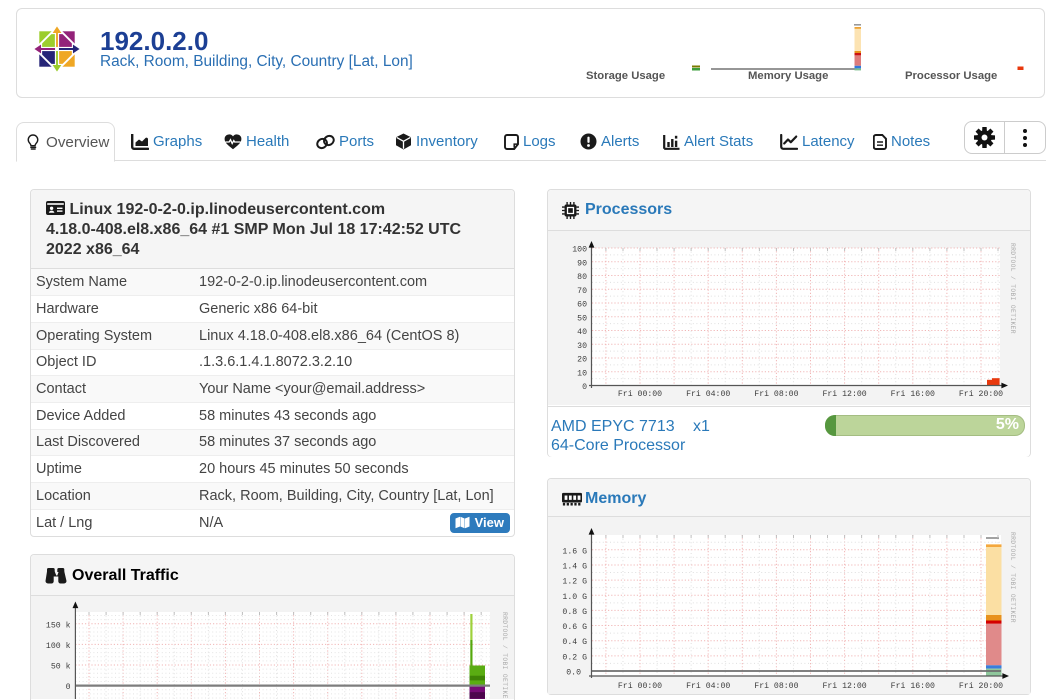 This screenshot has height=700, width=1061. What do you see at coordinates (574, 582) in the screenshot?
I see `svg-text: 1.2 G` at bounding box center [574, 582].